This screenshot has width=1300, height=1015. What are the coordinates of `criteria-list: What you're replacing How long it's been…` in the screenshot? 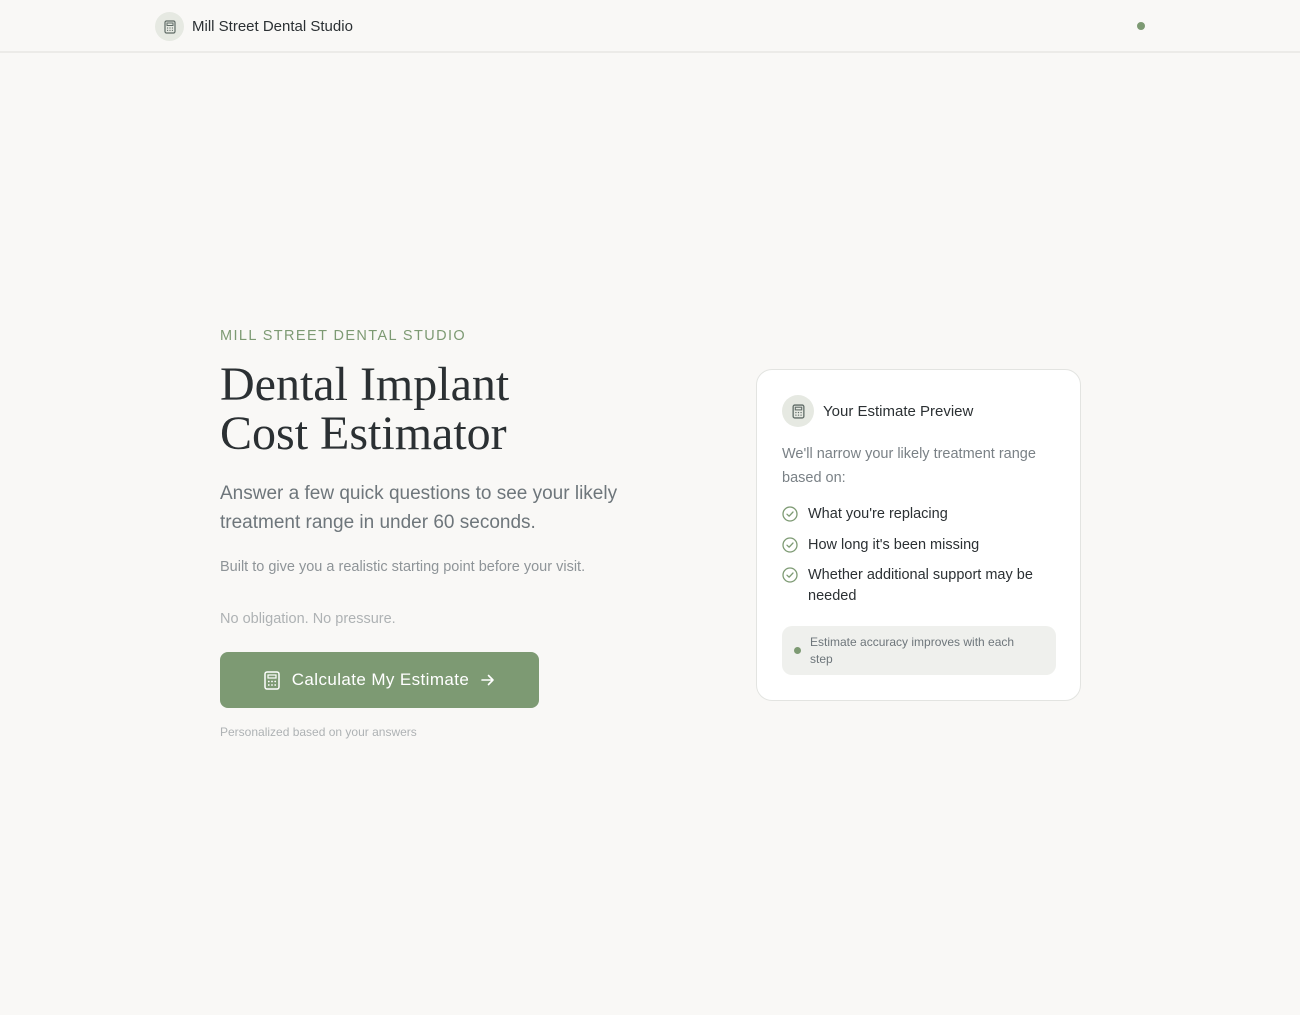 It's located at (922, 560).